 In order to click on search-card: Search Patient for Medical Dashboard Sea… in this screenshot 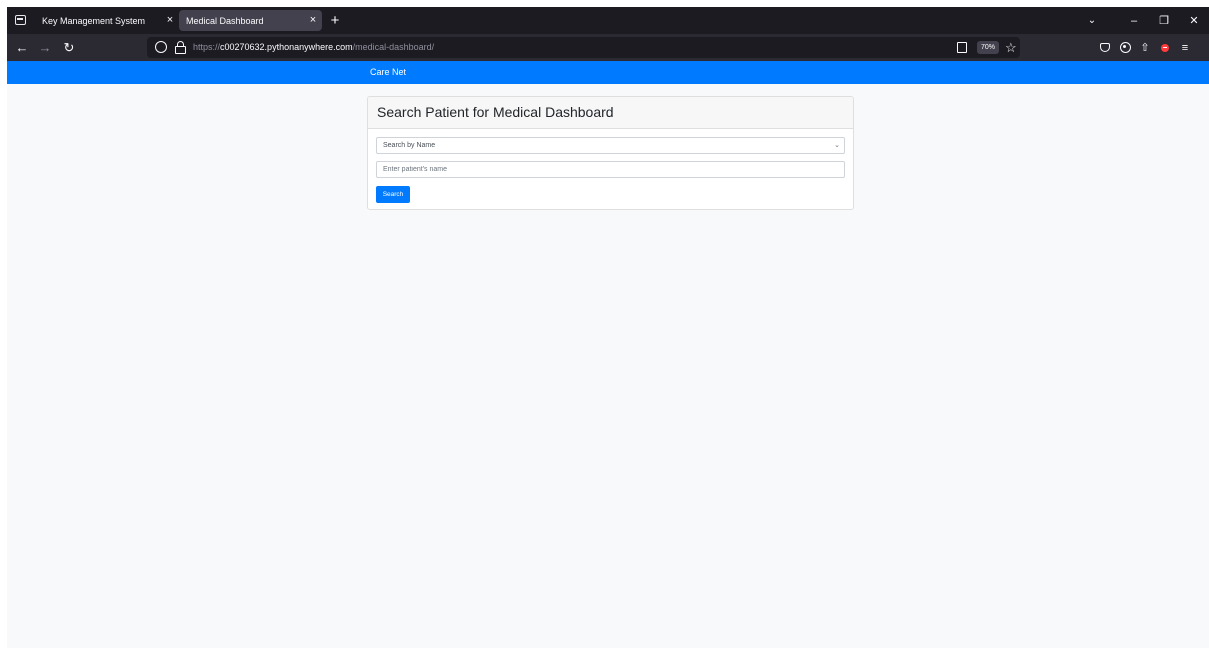, I will do `click(610, 153)`.